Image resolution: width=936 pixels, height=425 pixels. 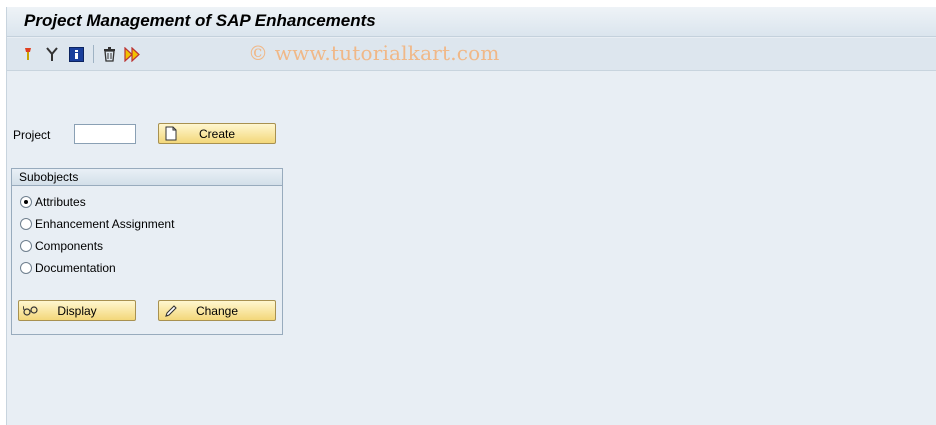 I want to click on change-button-label: Change, so click(x=217, y=311).